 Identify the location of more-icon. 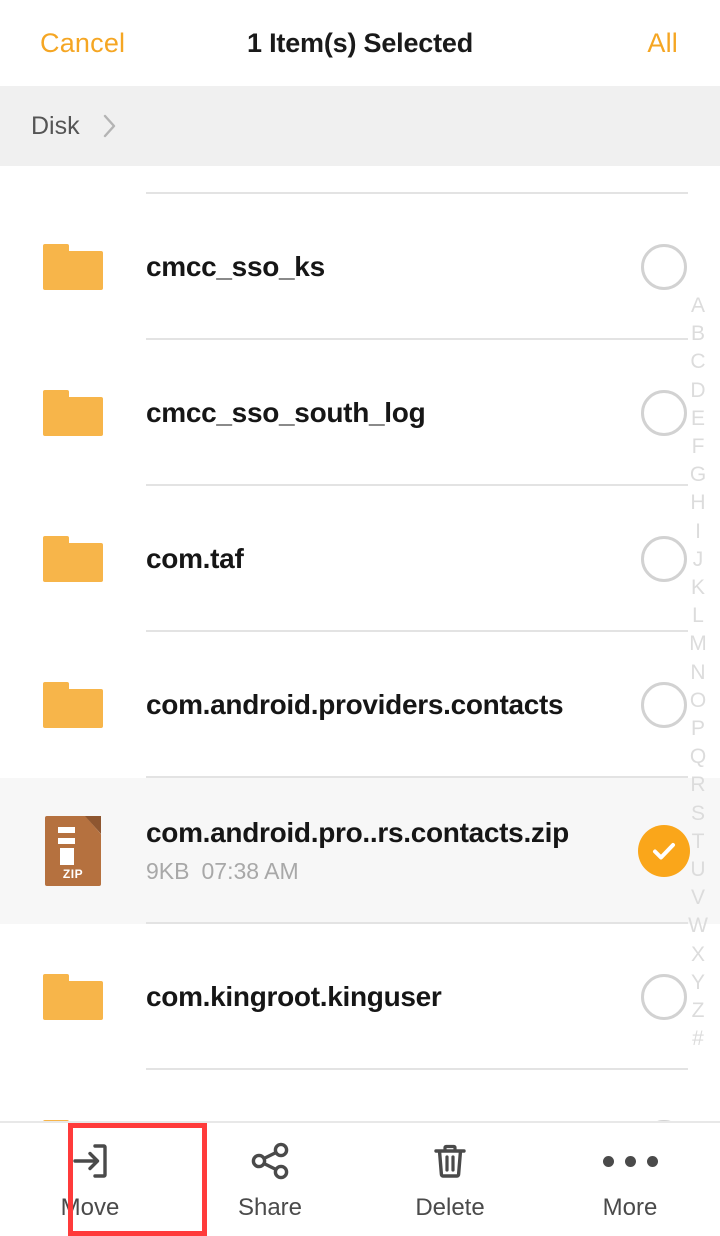
(630, 1161).